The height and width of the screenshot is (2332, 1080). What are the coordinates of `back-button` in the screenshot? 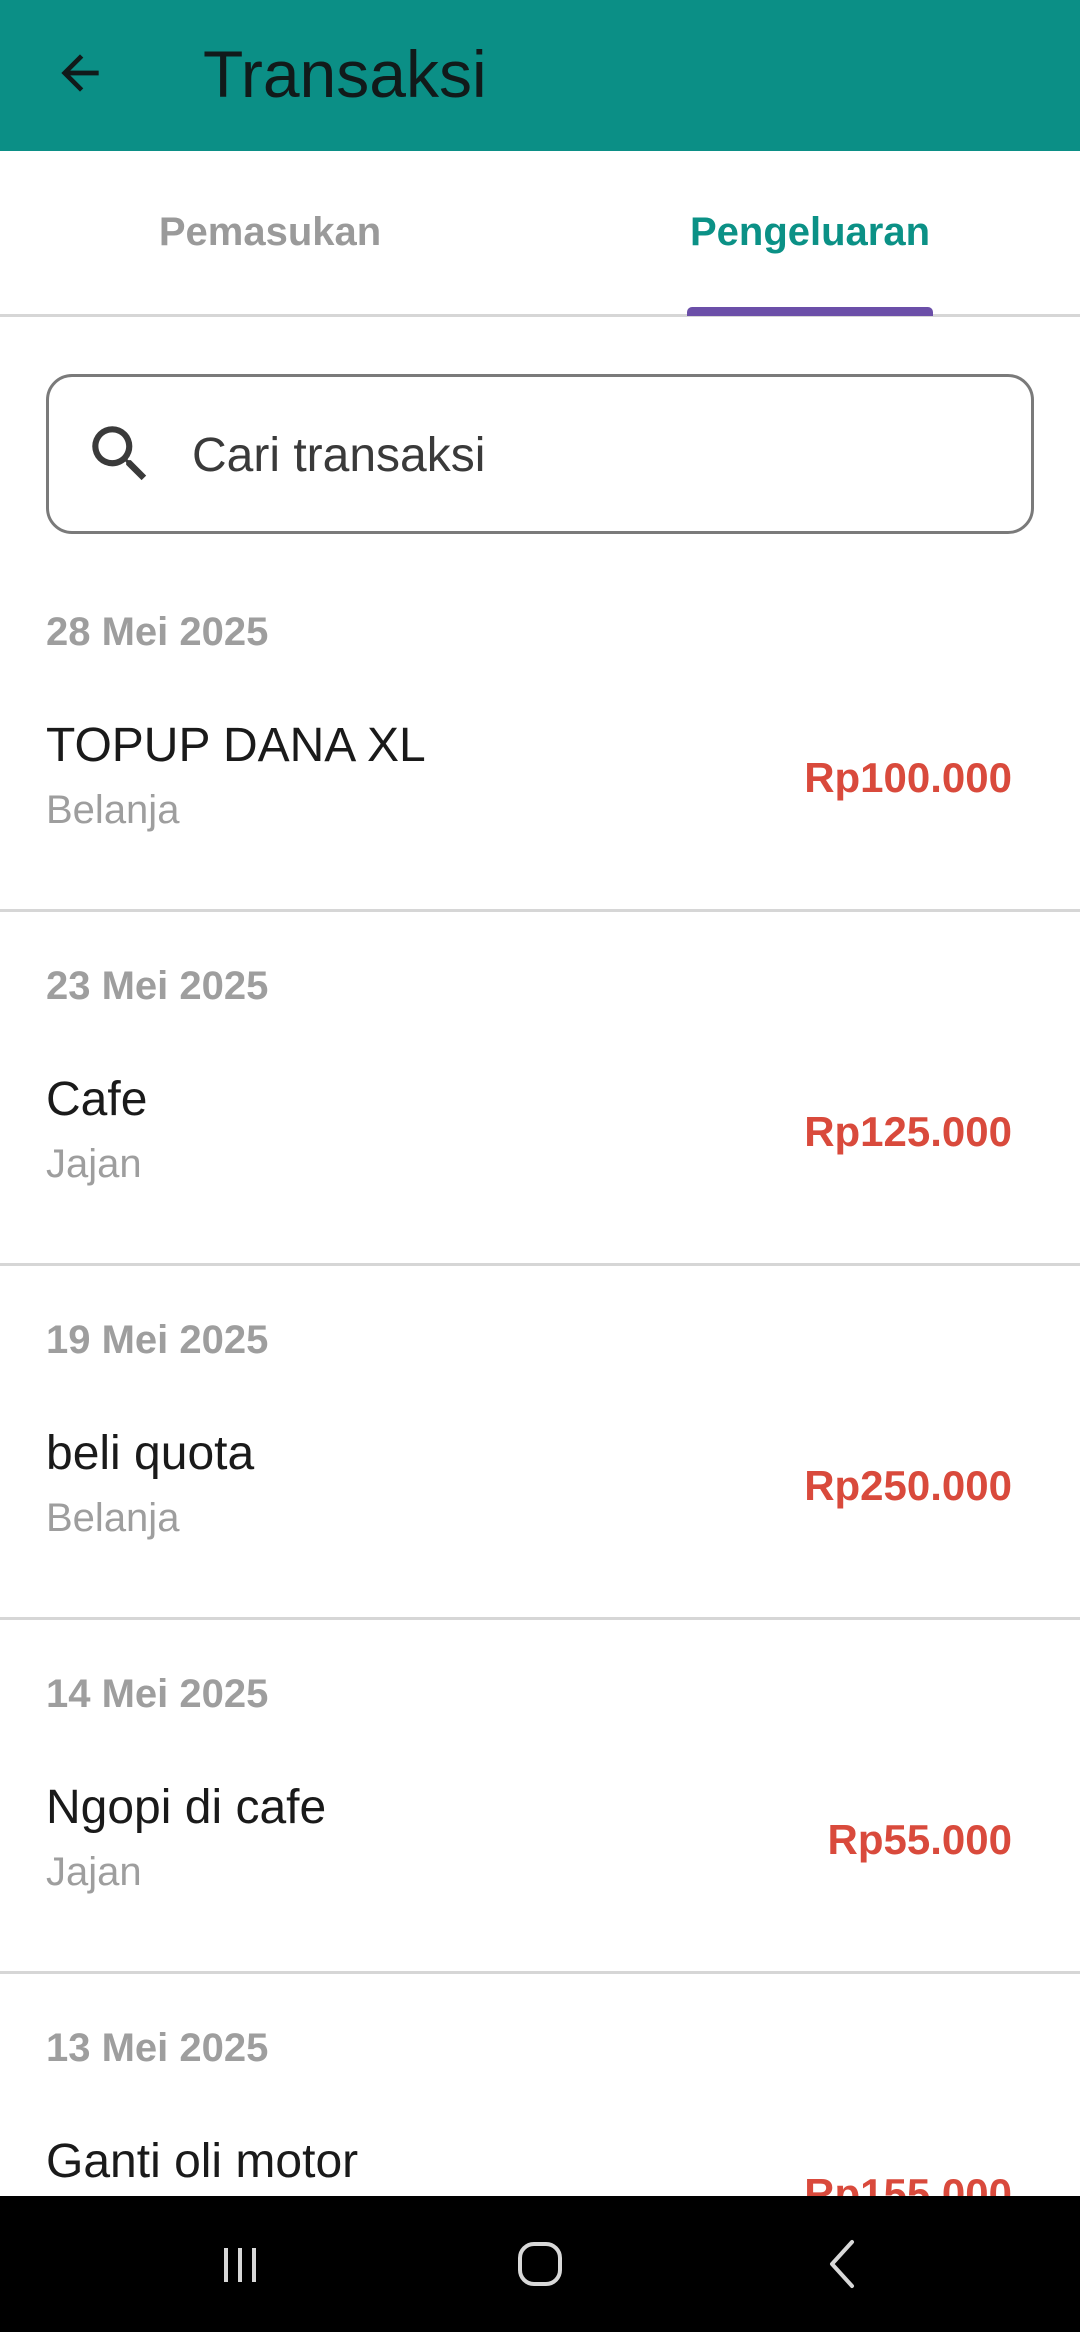 It's located at (80, 73).